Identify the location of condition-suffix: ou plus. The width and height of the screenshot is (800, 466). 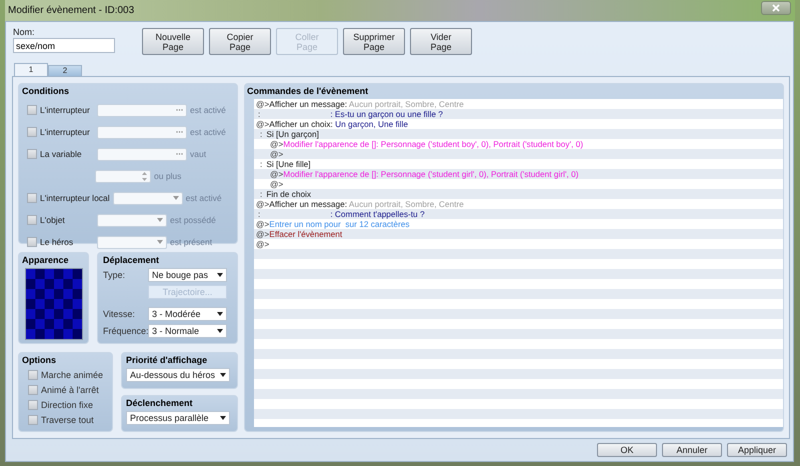
(168, 176).